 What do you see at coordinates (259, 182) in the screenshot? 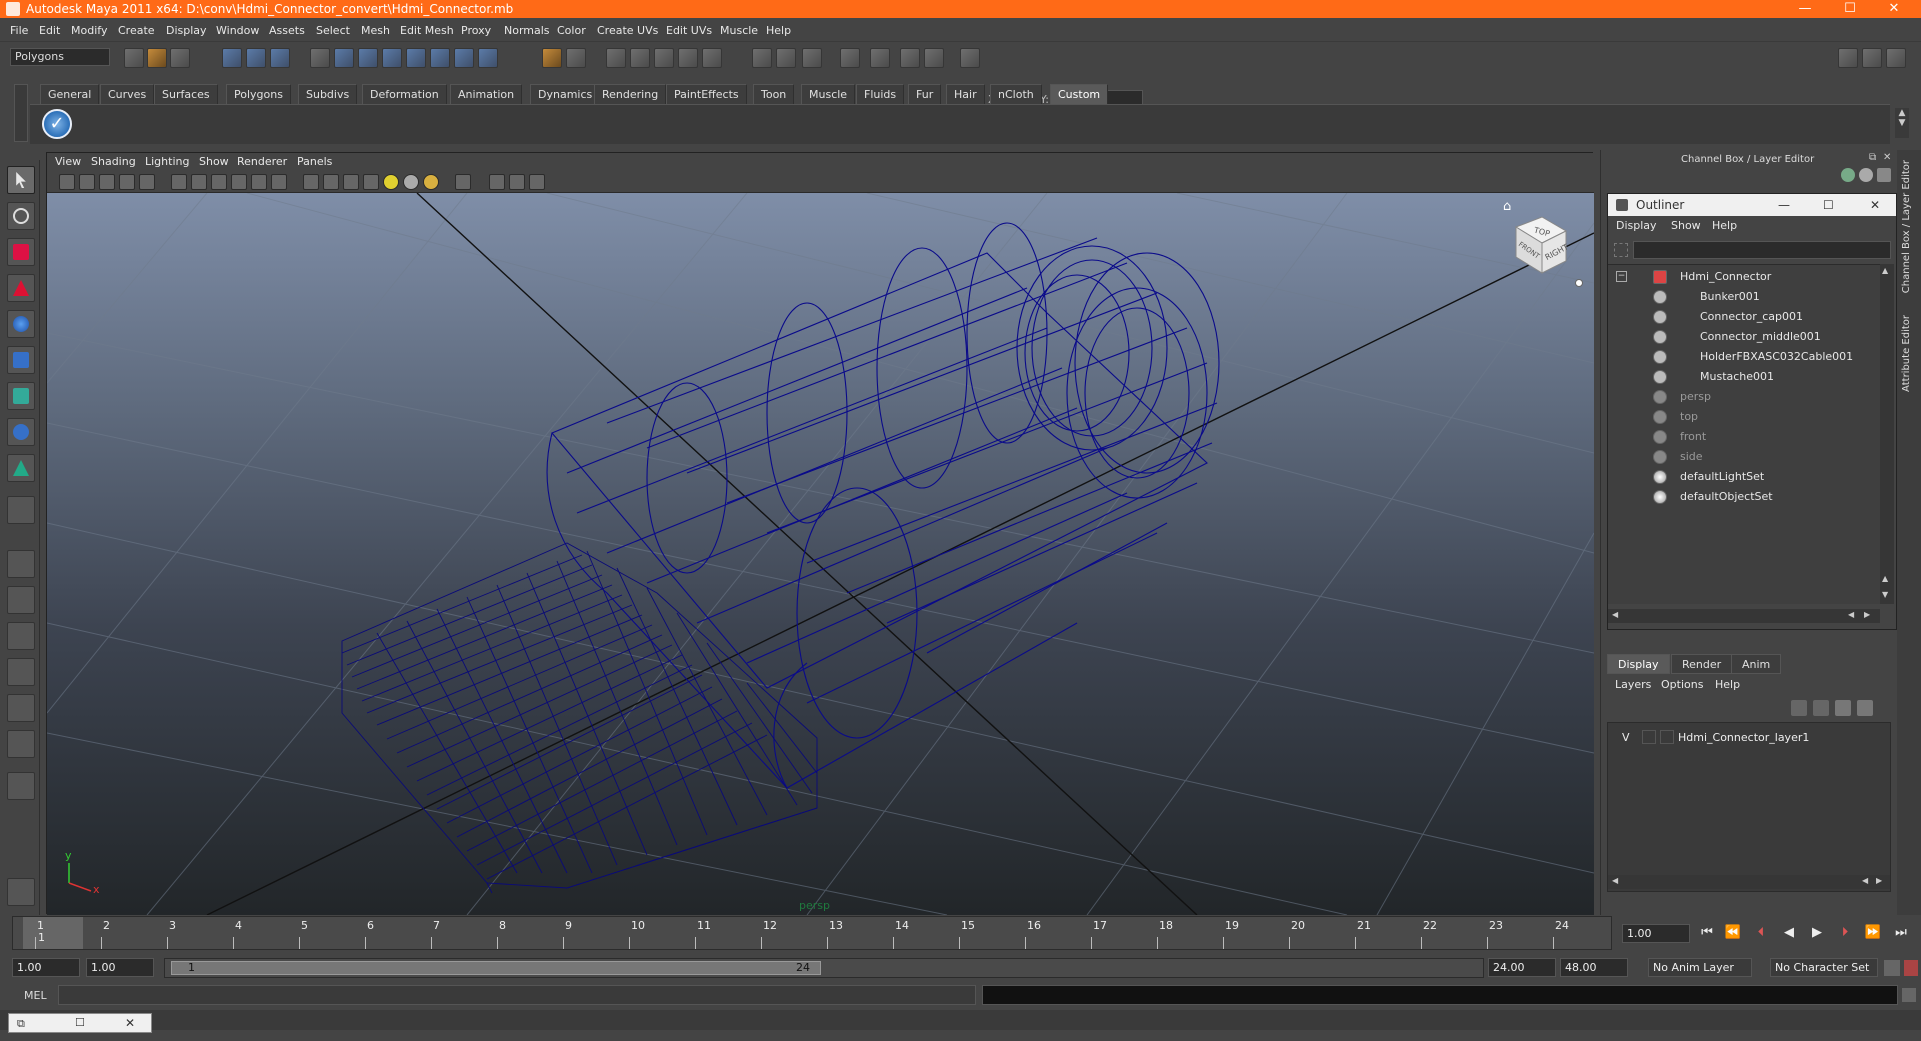
I see `field-chart-icon` at bounding box center [259, 182].